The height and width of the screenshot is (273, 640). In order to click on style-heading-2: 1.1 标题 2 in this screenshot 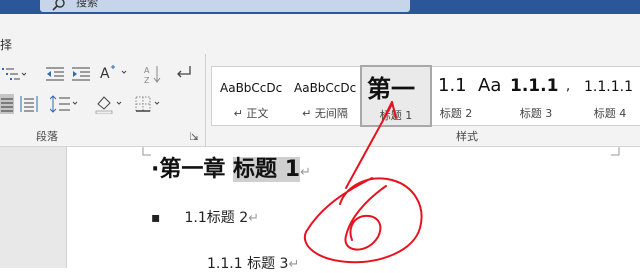, I will do `click(456, 95)`.